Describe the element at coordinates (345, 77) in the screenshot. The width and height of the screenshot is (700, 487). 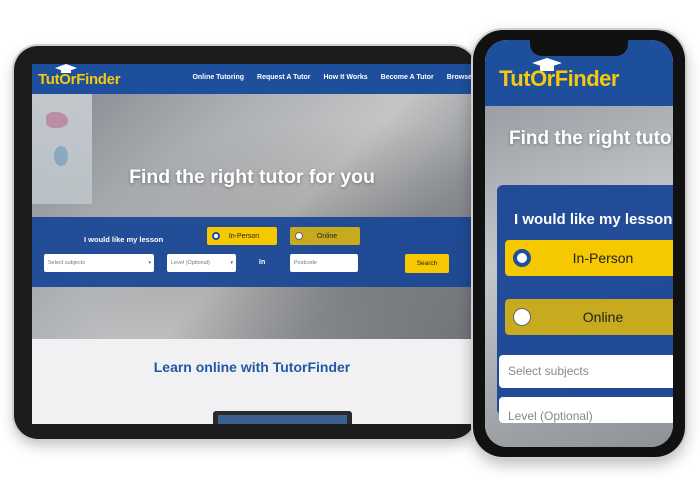
I see `nav-how-it-works: How It Works` at that location.